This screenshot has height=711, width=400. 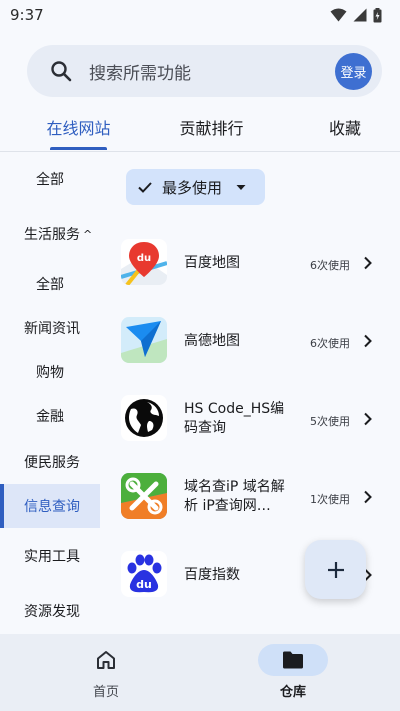 I want to click on sidebar-item-life-all: 全部, so click(x=50, y=284).